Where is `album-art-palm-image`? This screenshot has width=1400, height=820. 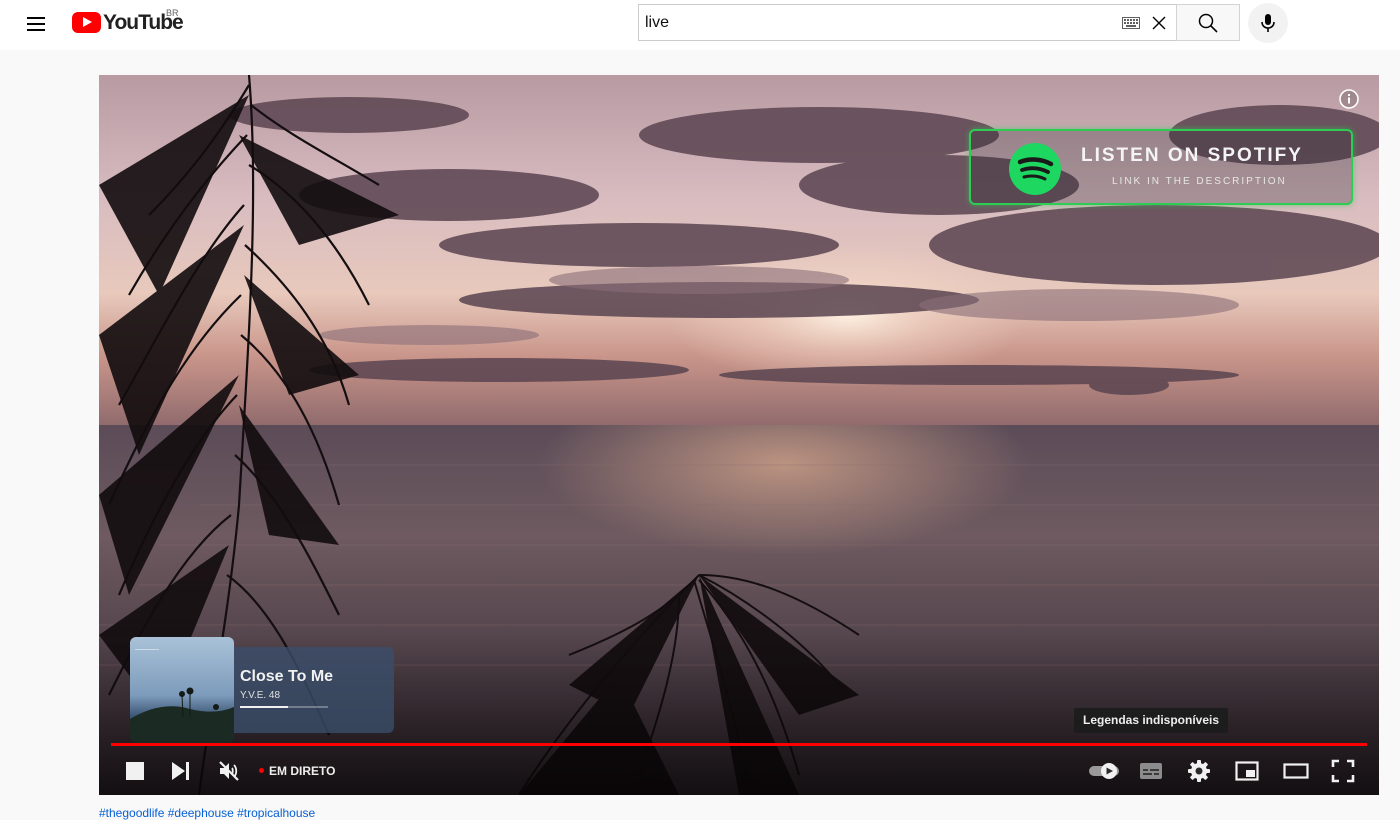 album-art-palm-image is located at coordinates (182, 696).